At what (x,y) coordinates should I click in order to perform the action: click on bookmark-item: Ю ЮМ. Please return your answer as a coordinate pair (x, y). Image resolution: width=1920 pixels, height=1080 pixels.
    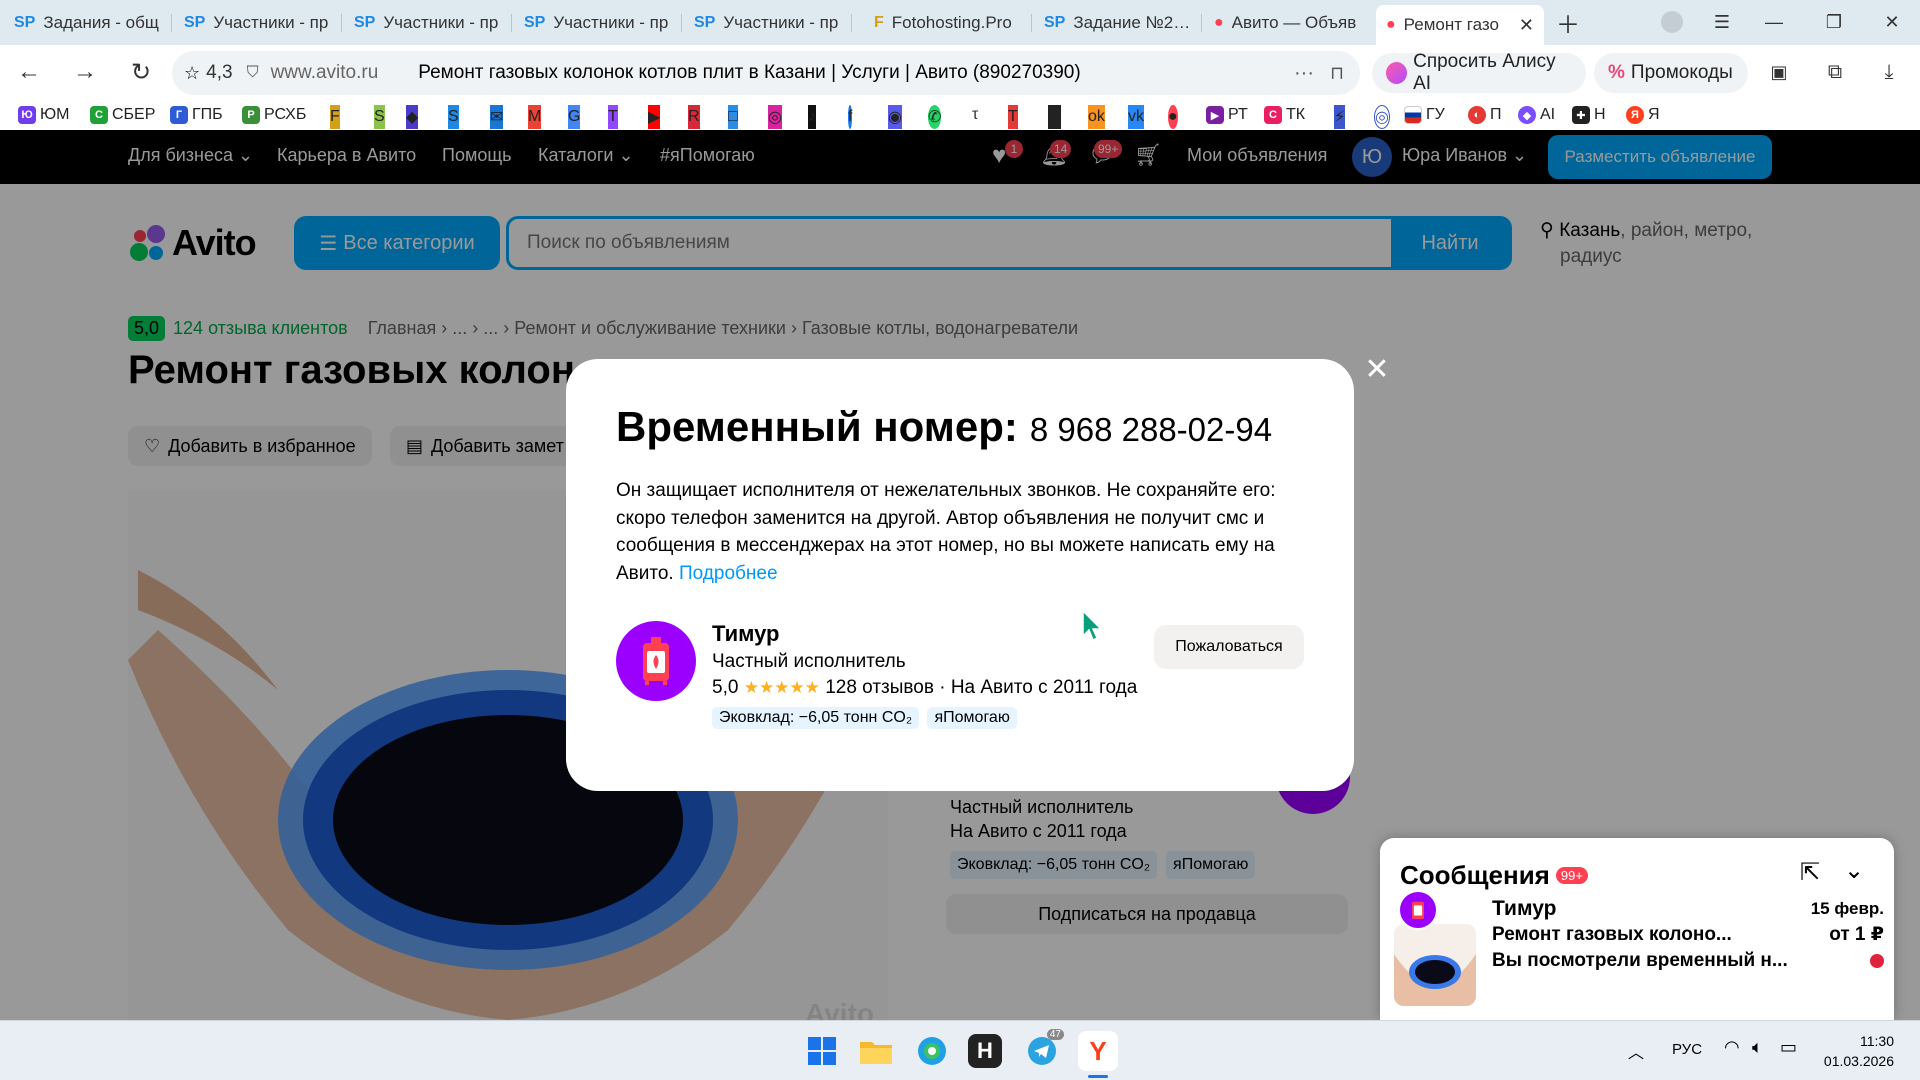
    Looking at the image, I should click on (44, 115).